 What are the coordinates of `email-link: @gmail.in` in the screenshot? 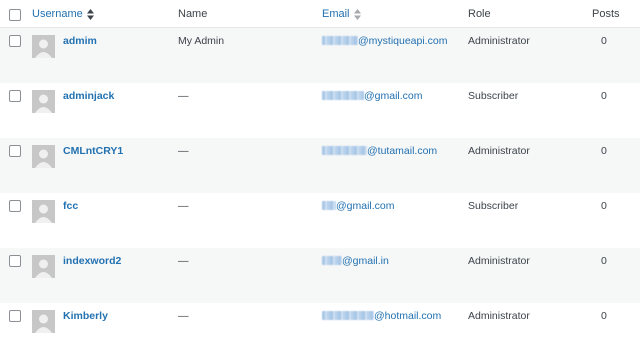 It's located at (355, 261).